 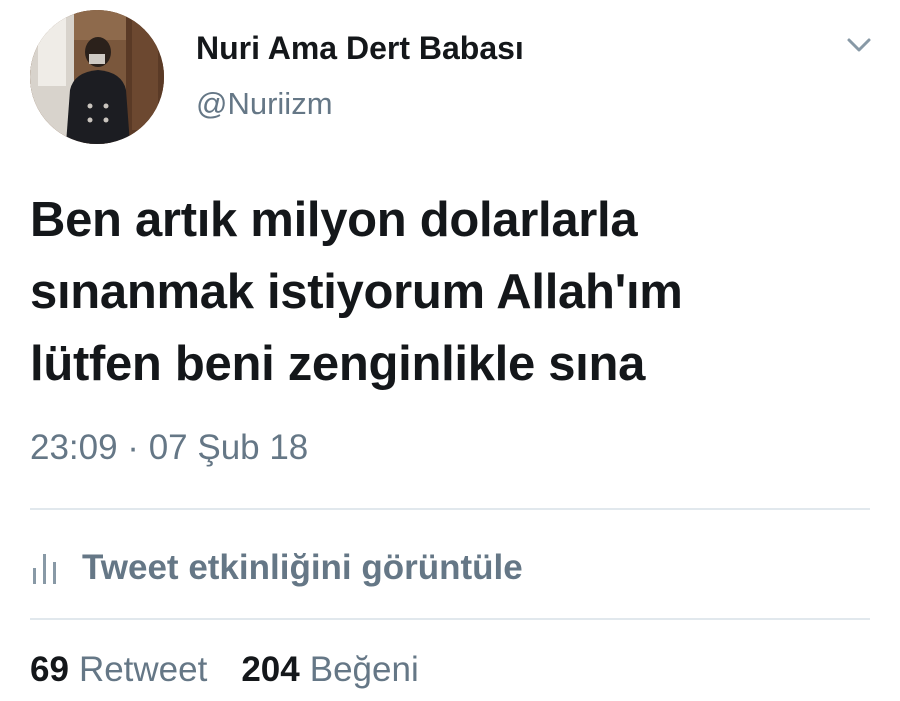 I want to click on view-tweet-activity-button: Tweet etkinliğini görüntüle, so click(x=276, y=568).